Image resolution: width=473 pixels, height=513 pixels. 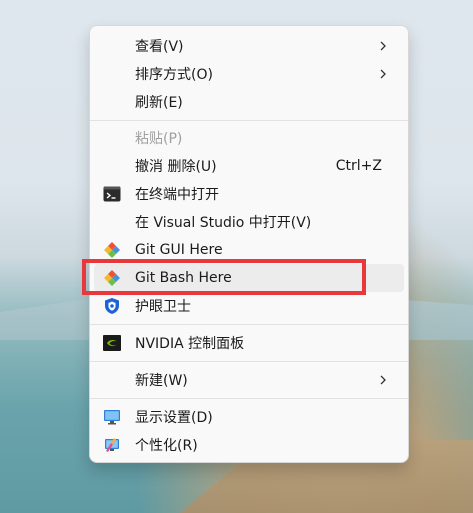 I want to click on terminal-icon, so click(x=112, y=194).